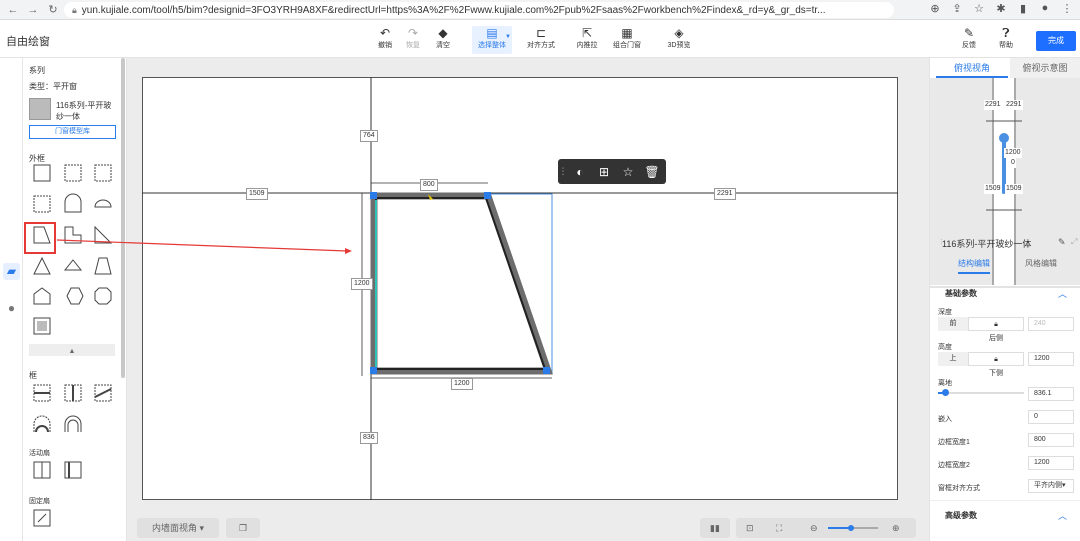 The image size is (1080, 541). What do you see at coordinates (725, 194) in the screenshot?
I see `dim-right-horizontal: 2291` at bounding box center [725, 194].